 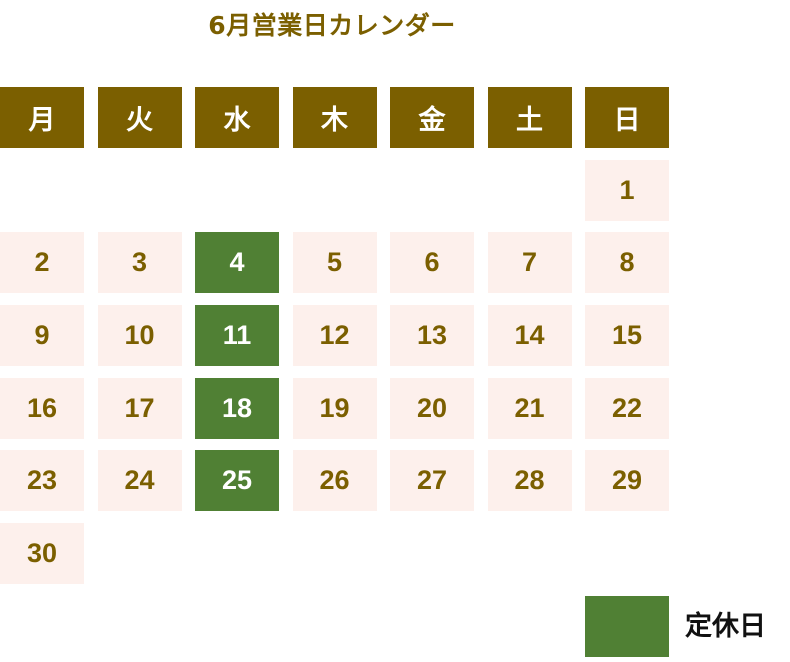 I want to click on day-cell: 26, so click(x=334, y=481).